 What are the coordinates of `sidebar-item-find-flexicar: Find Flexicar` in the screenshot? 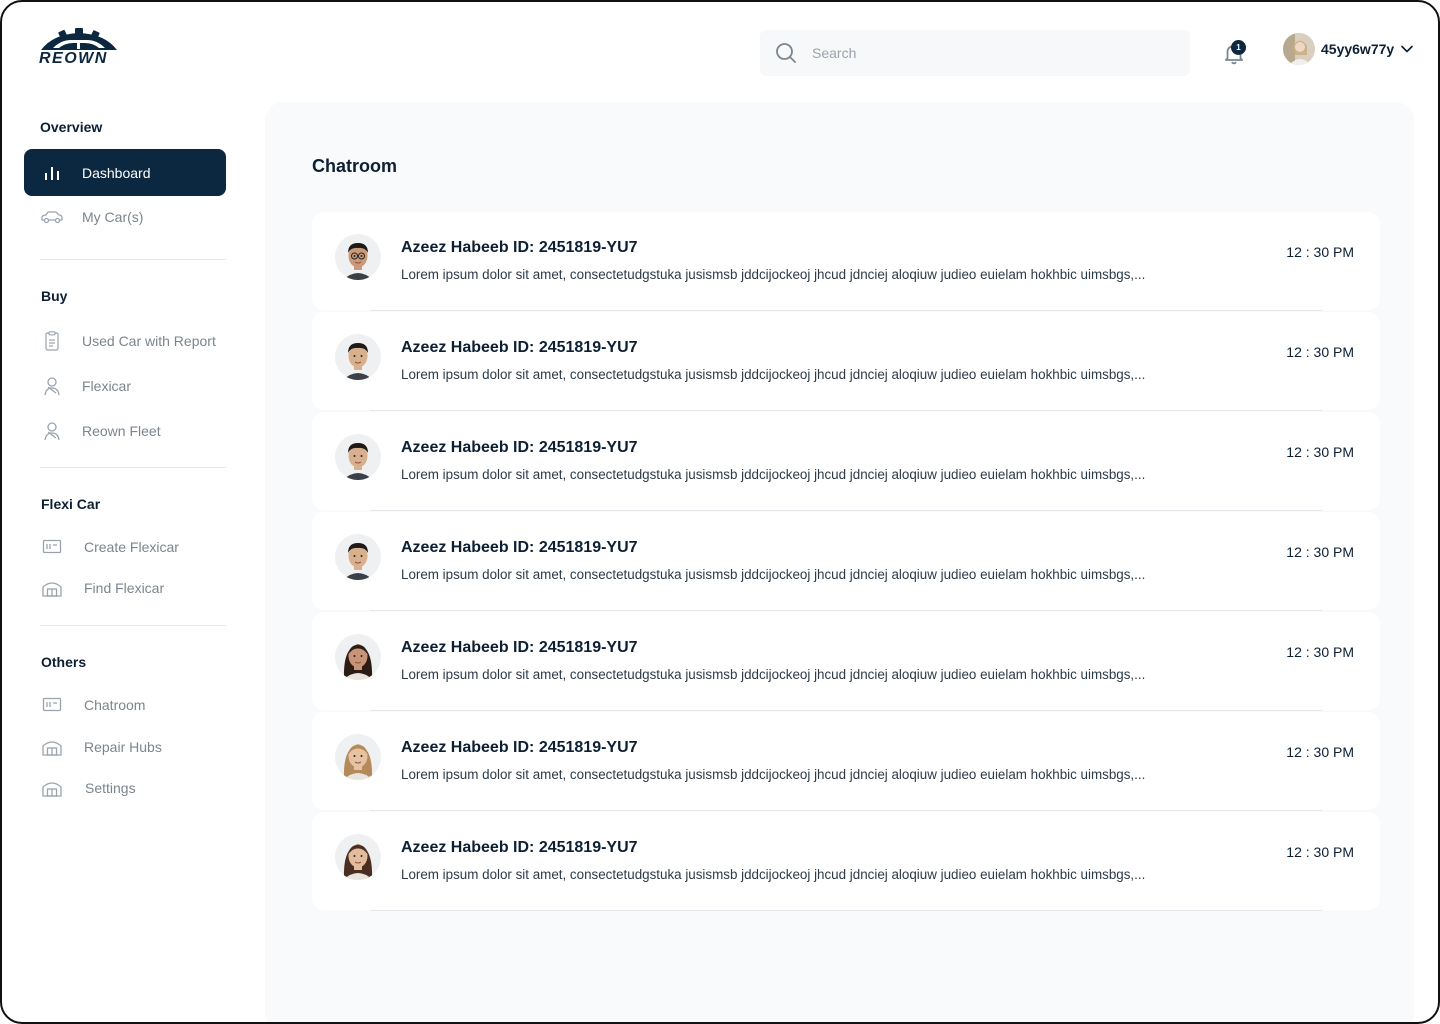 It's located at (125, 588).